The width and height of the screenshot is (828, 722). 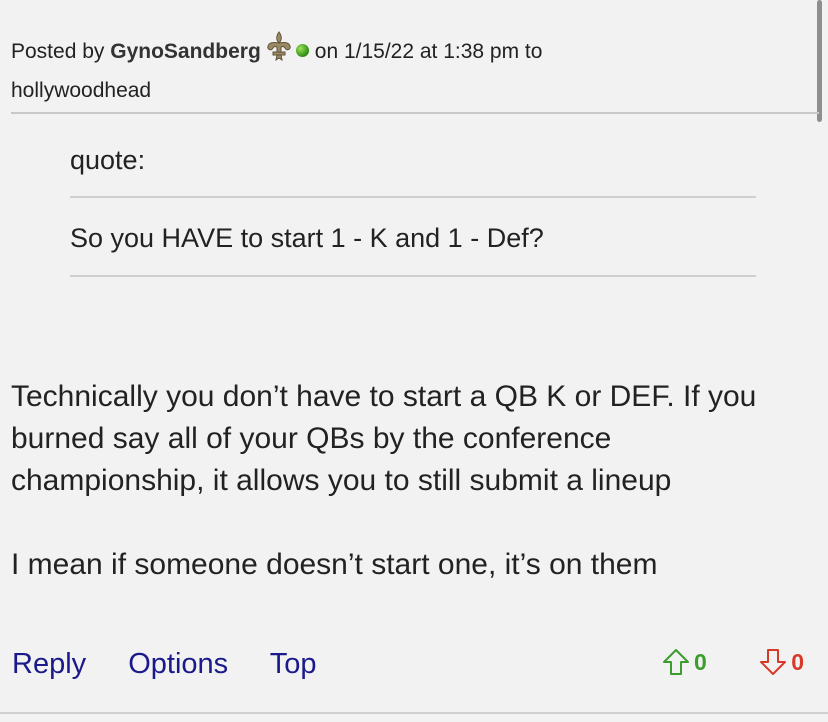 I want to click on quote-text: So you HAVE to start 1 - K and 1 - Def?, so click(x=307, y=238).